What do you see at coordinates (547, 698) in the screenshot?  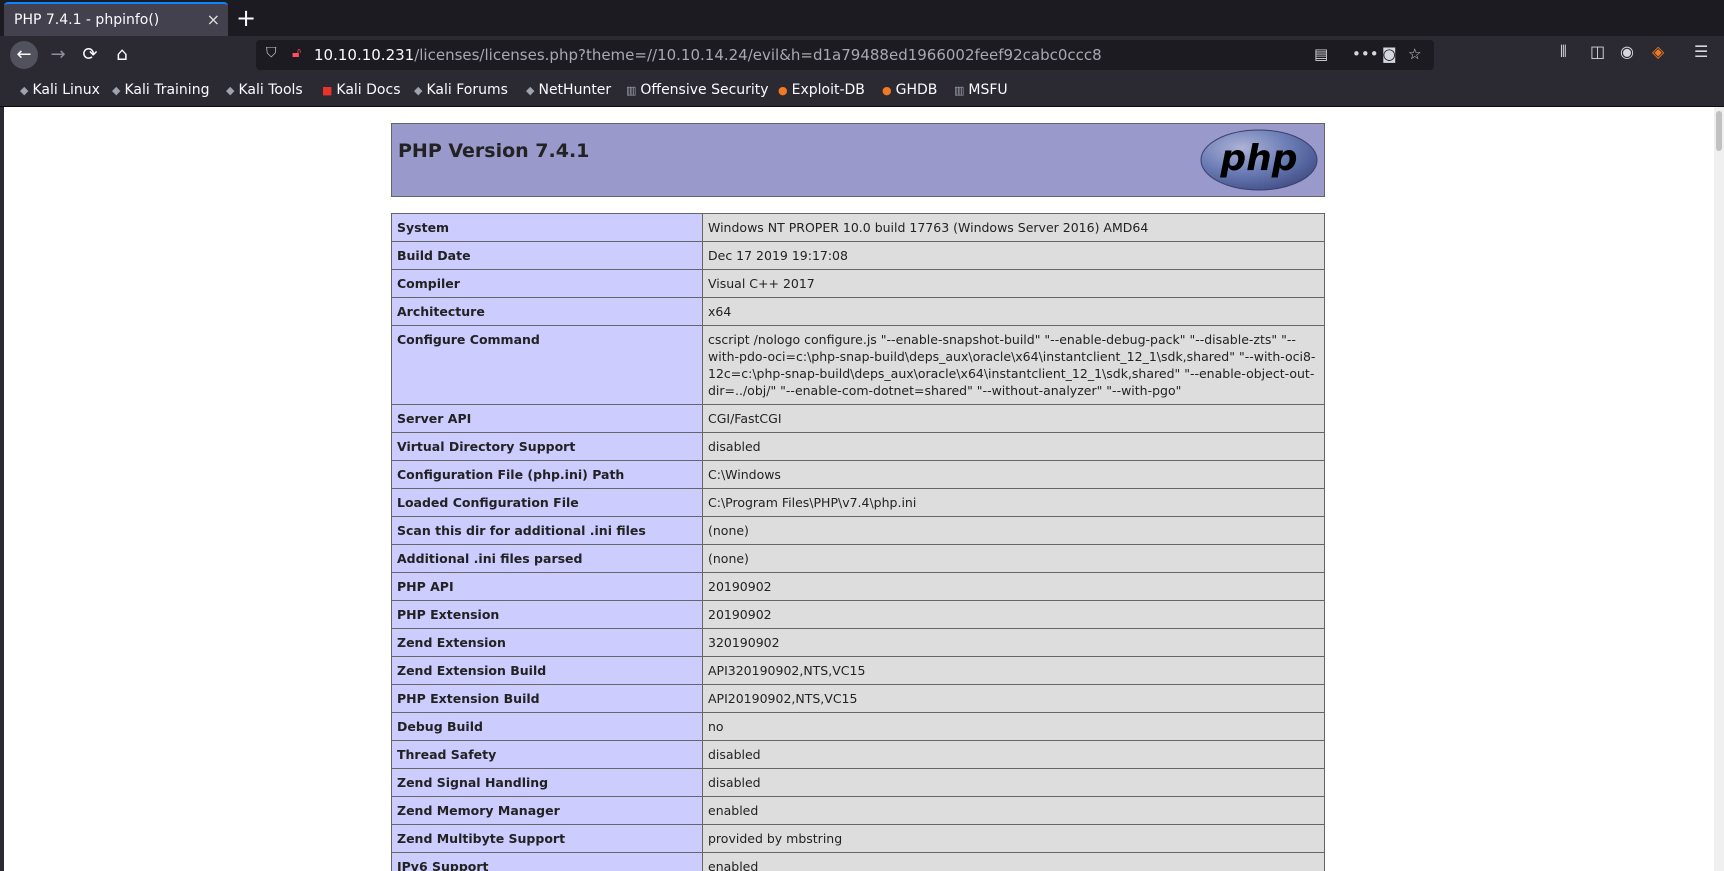 I see `row-key: PHP Extension Build` at bounding box center [547, 698].